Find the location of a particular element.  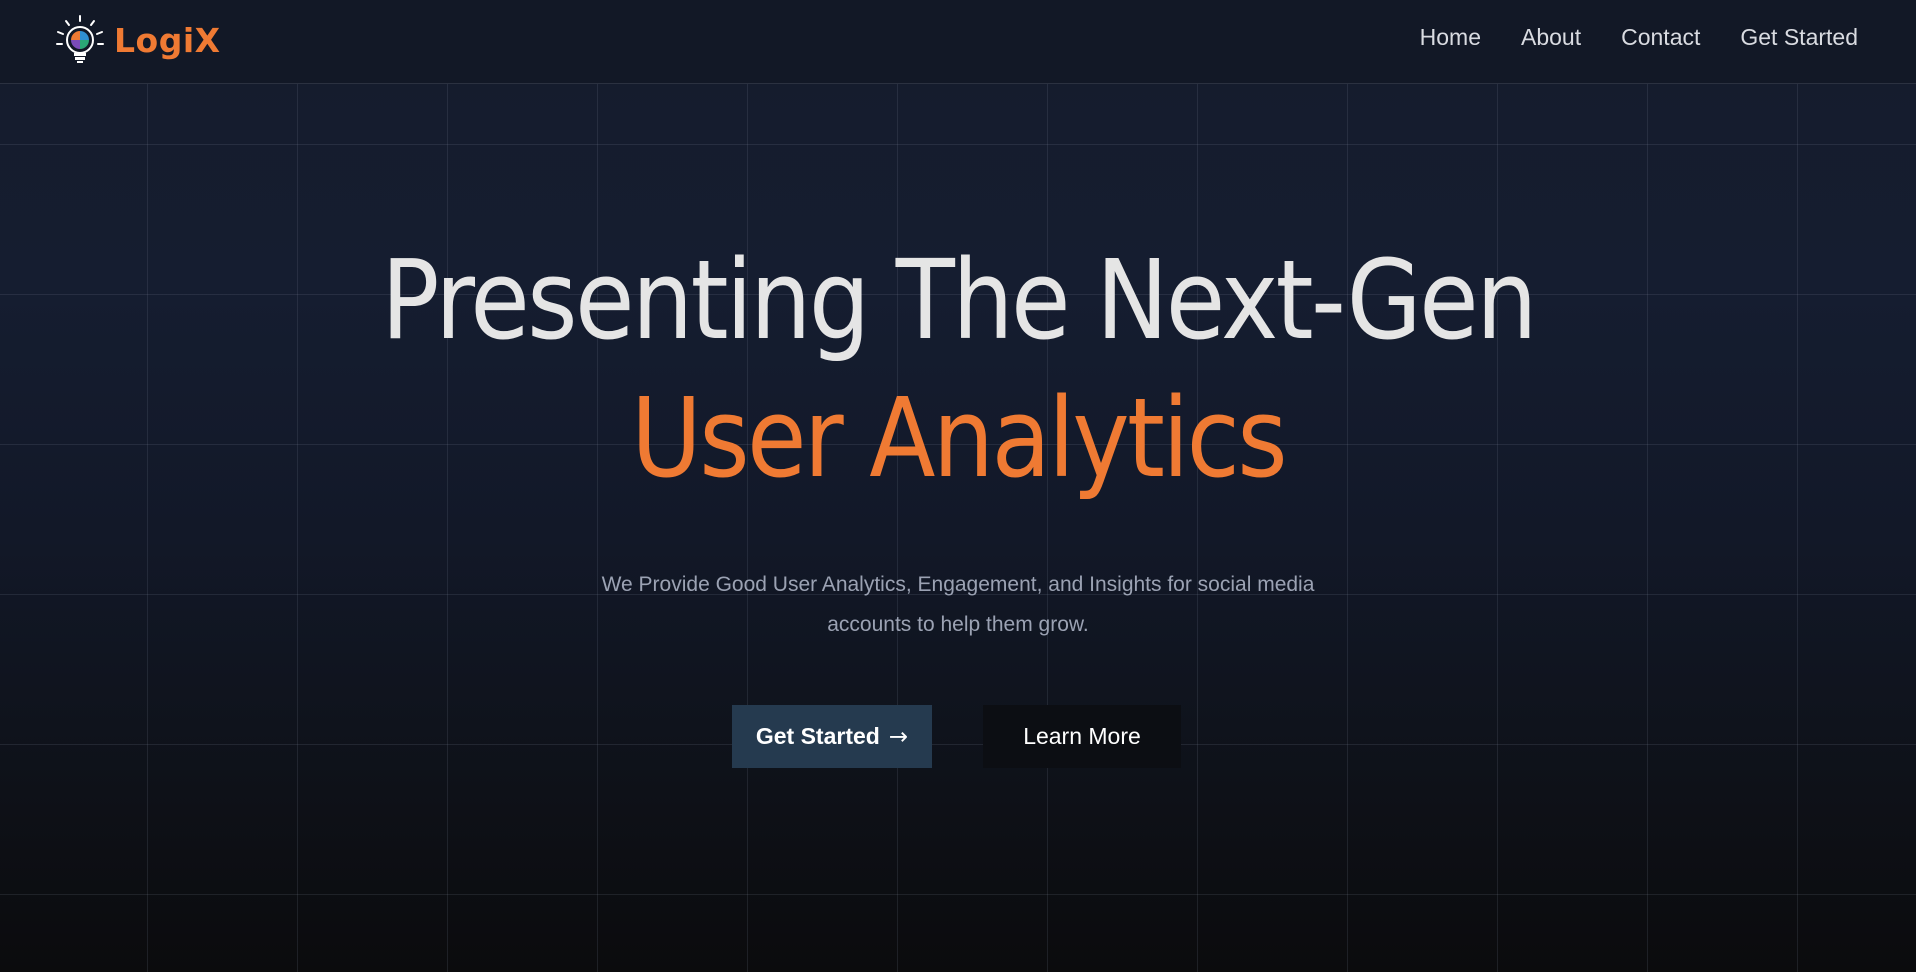

brand-logo: LogiX is located at coordinates (137, 40).